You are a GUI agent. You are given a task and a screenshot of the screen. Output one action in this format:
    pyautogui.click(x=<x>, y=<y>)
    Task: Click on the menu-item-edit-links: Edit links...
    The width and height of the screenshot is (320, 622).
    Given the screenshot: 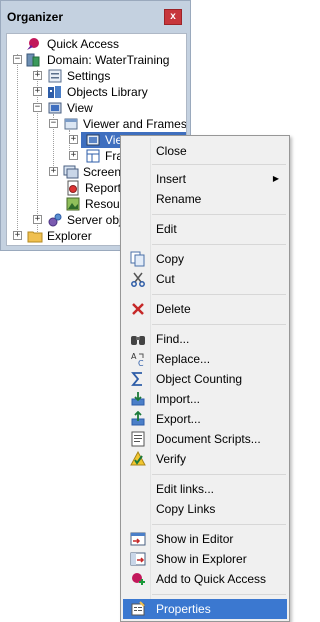 What is the action you would take?
    pyautogui.click(x=205, y=489)
    